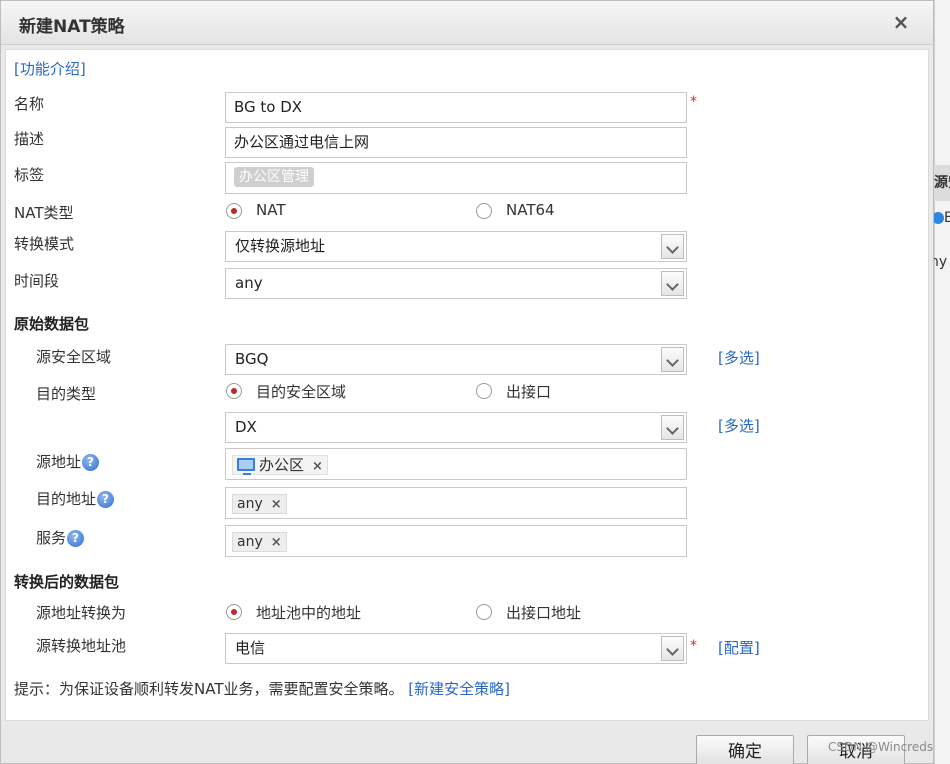 The height and width of the screenshot is (764, 950). What do you see at coordinates (456, 427) in the screenshot?
I see `dst-zone-select: DX` at bounding box center [456, 427].